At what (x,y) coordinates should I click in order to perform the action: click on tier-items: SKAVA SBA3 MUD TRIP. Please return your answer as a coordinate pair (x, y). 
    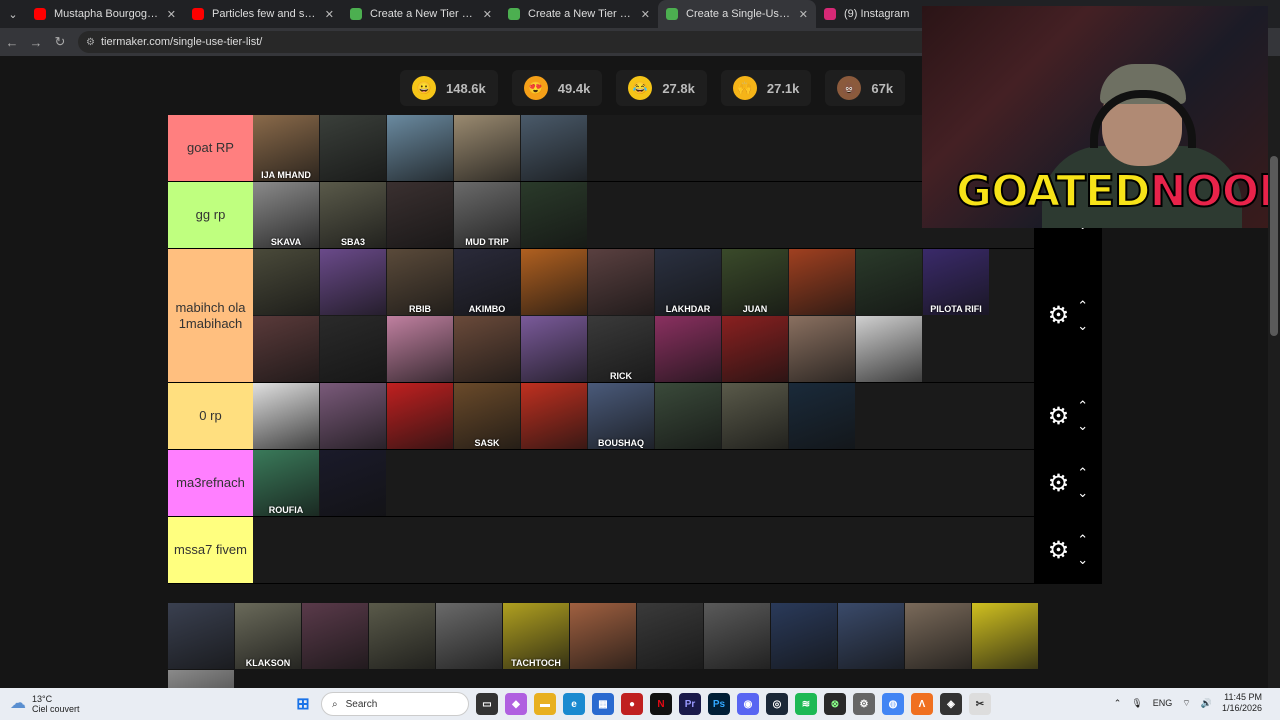
    Looking at the image, I should click on (643, 215).